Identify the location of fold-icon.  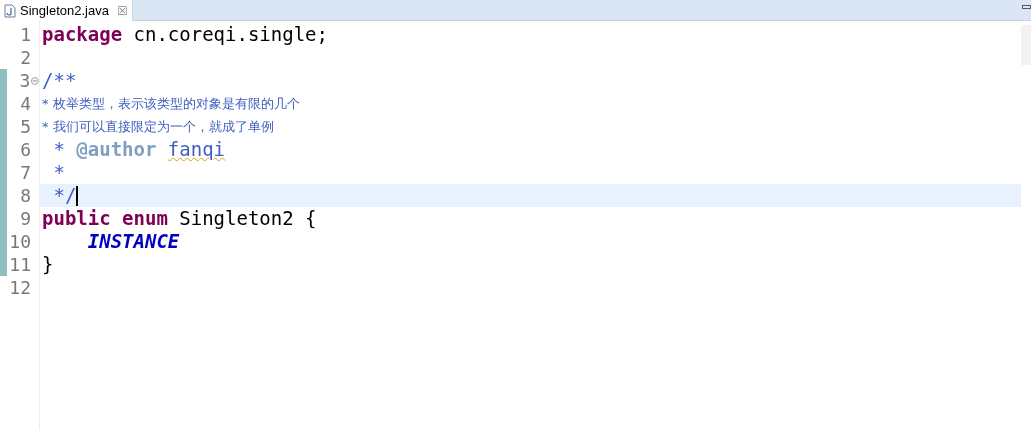
(35, 80).